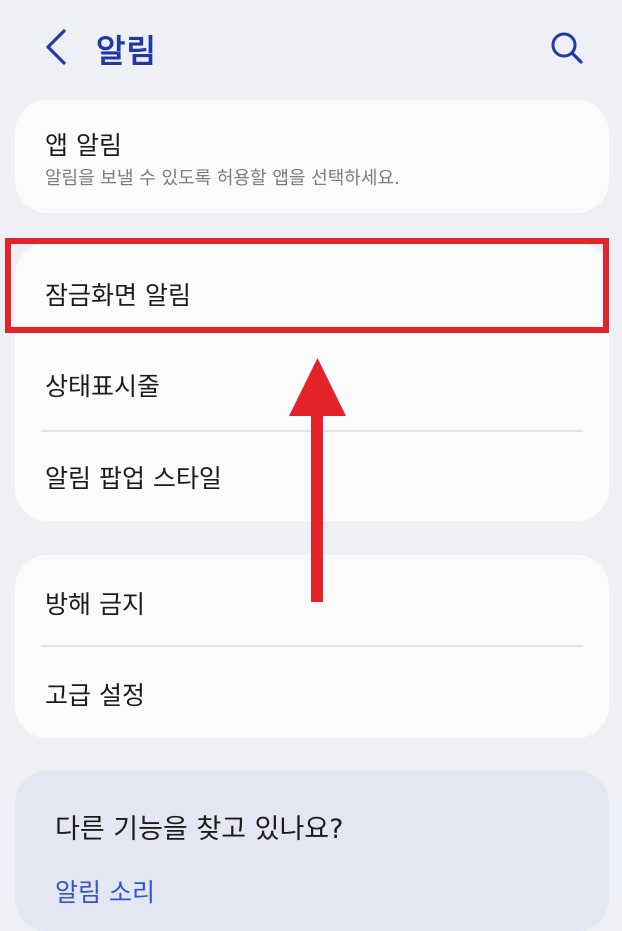 This screenshot has height=931, width=622. What do you see at coordinates (312, 692) in the screenshot?
I see `advanced-settings-item: 고급 설정` at bounding box center [312, 692].